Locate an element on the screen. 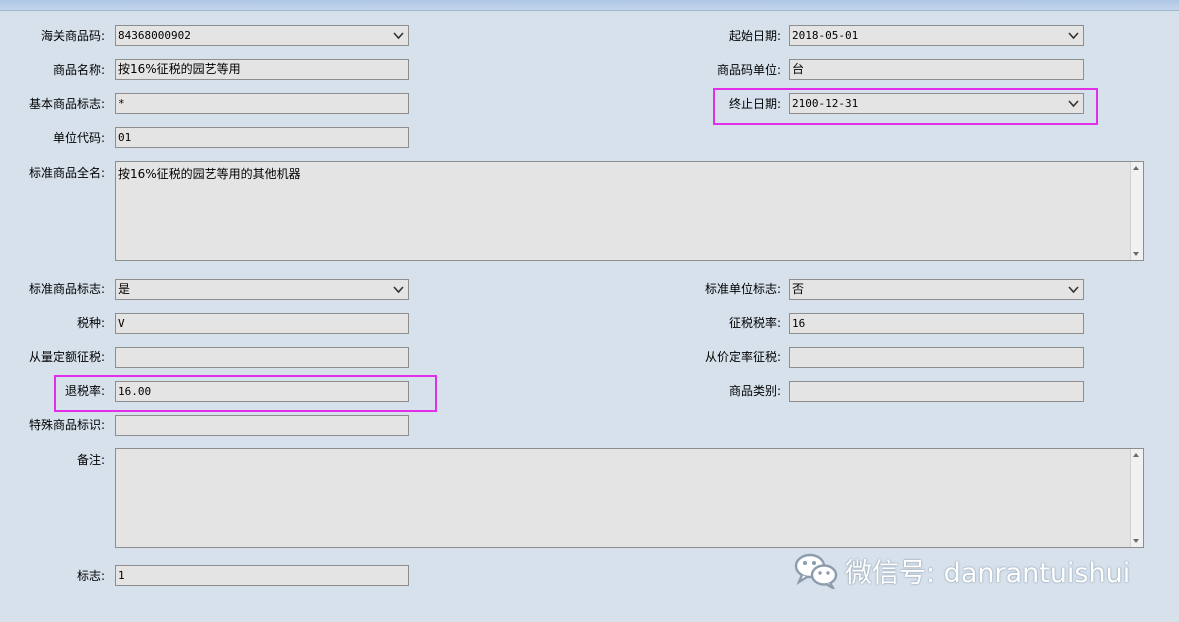 This screenshot has width=1179, height=622. quantity-tax-field is located at coordinates (262, 357).